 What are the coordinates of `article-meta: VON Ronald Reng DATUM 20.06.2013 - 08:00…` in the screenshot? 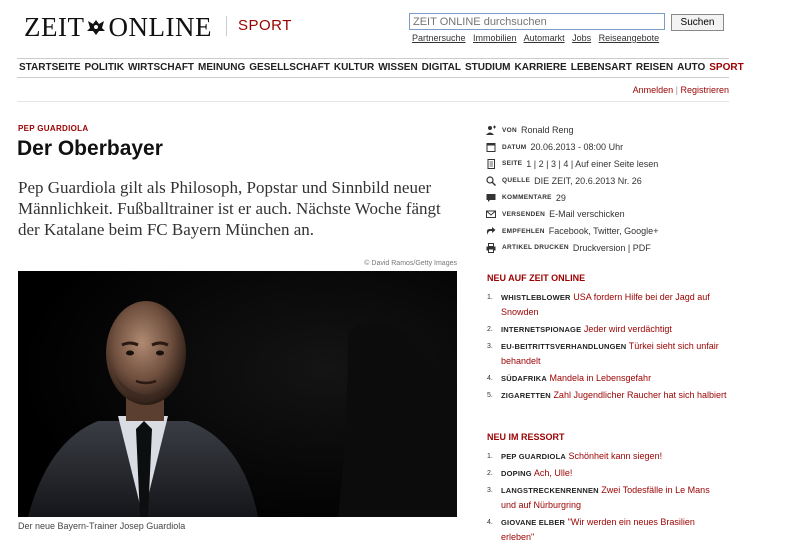 It's located at (606, 189).